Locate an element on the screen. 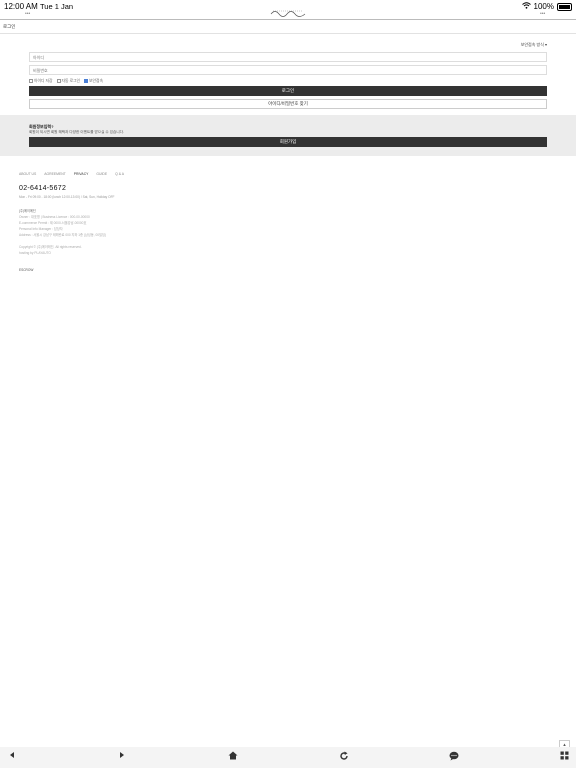 This screenshot has width=576, height=768. home-button is located at coordinates (233, 757).